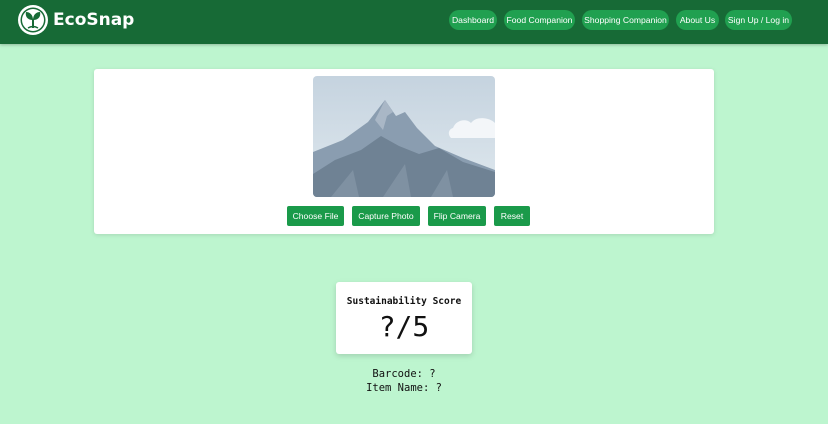 Image resolution: width=828 pixels, height=424 pixels. I want to click on leaf-sprout-icon, so click(33, 20).